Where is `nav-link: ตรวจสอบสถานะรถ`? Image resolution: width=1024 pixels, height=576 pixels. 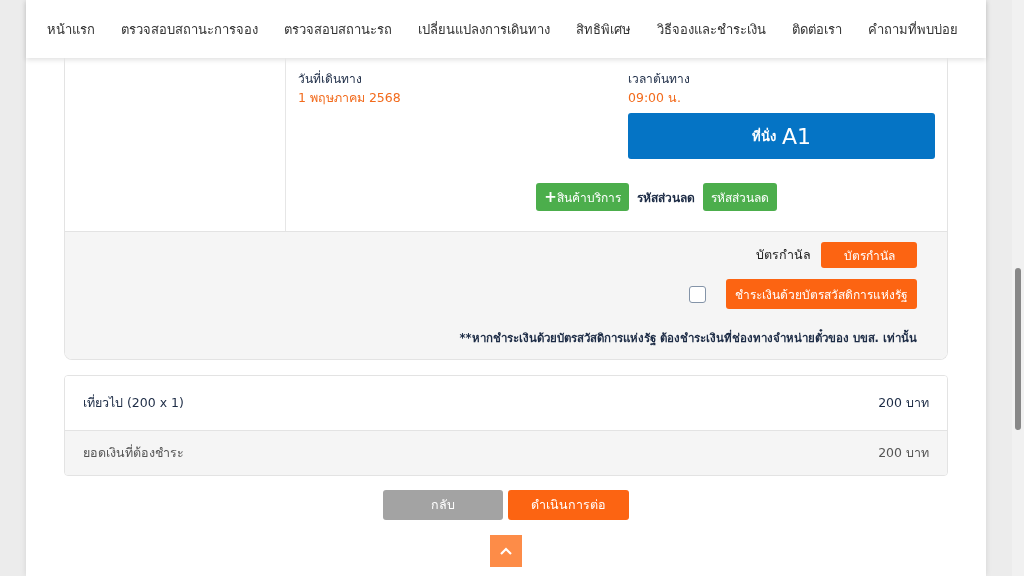
nav-link: ตรวจสอบสถานะรถ is located at coordinates (338, 29).